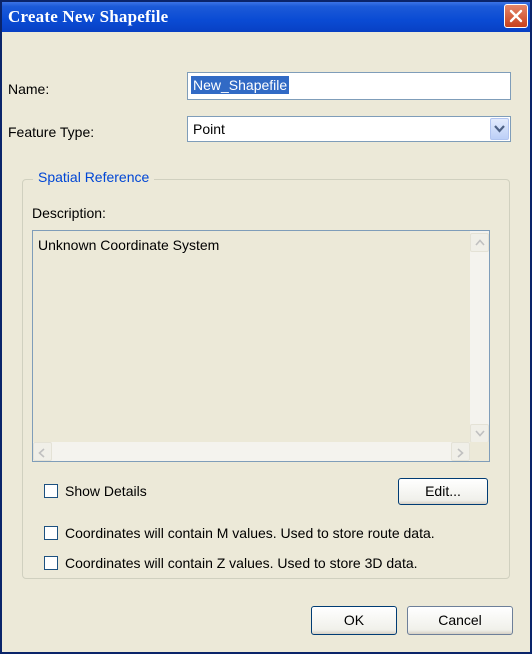  I want to click on chevron-right-icon, so click(460, 453).